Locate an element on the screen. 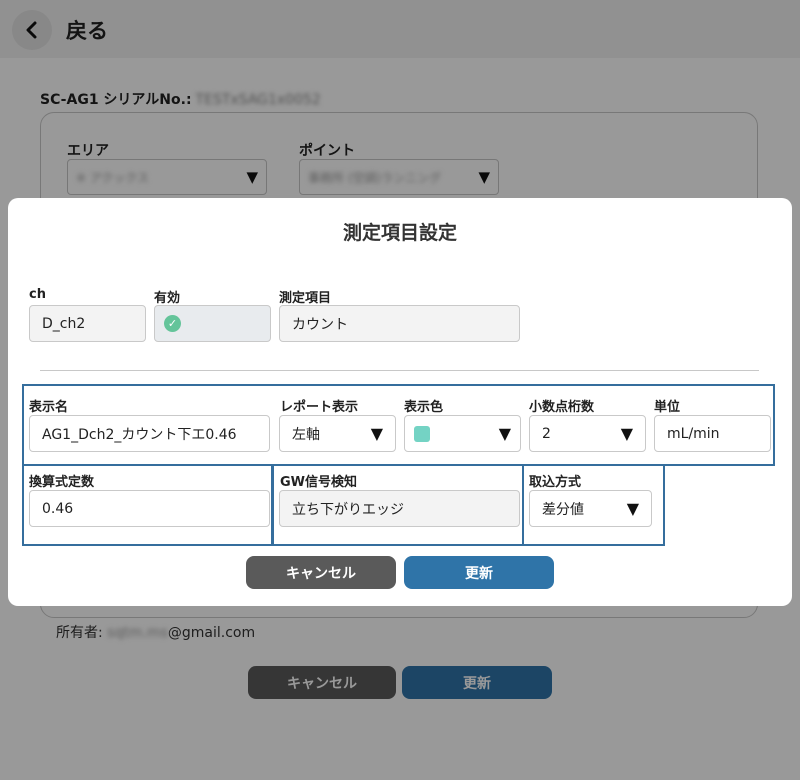 This screenshot has height=780, width=800. ch-field: D_ch2 is located at coordinates (87, 323).